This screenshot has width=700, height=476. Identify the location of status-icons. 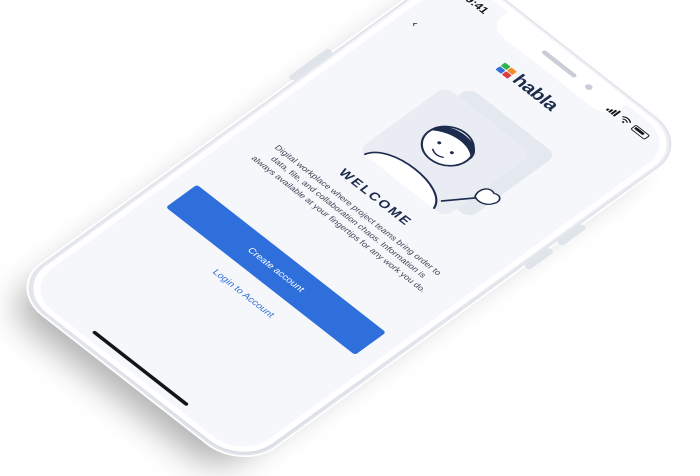
(628, 122).